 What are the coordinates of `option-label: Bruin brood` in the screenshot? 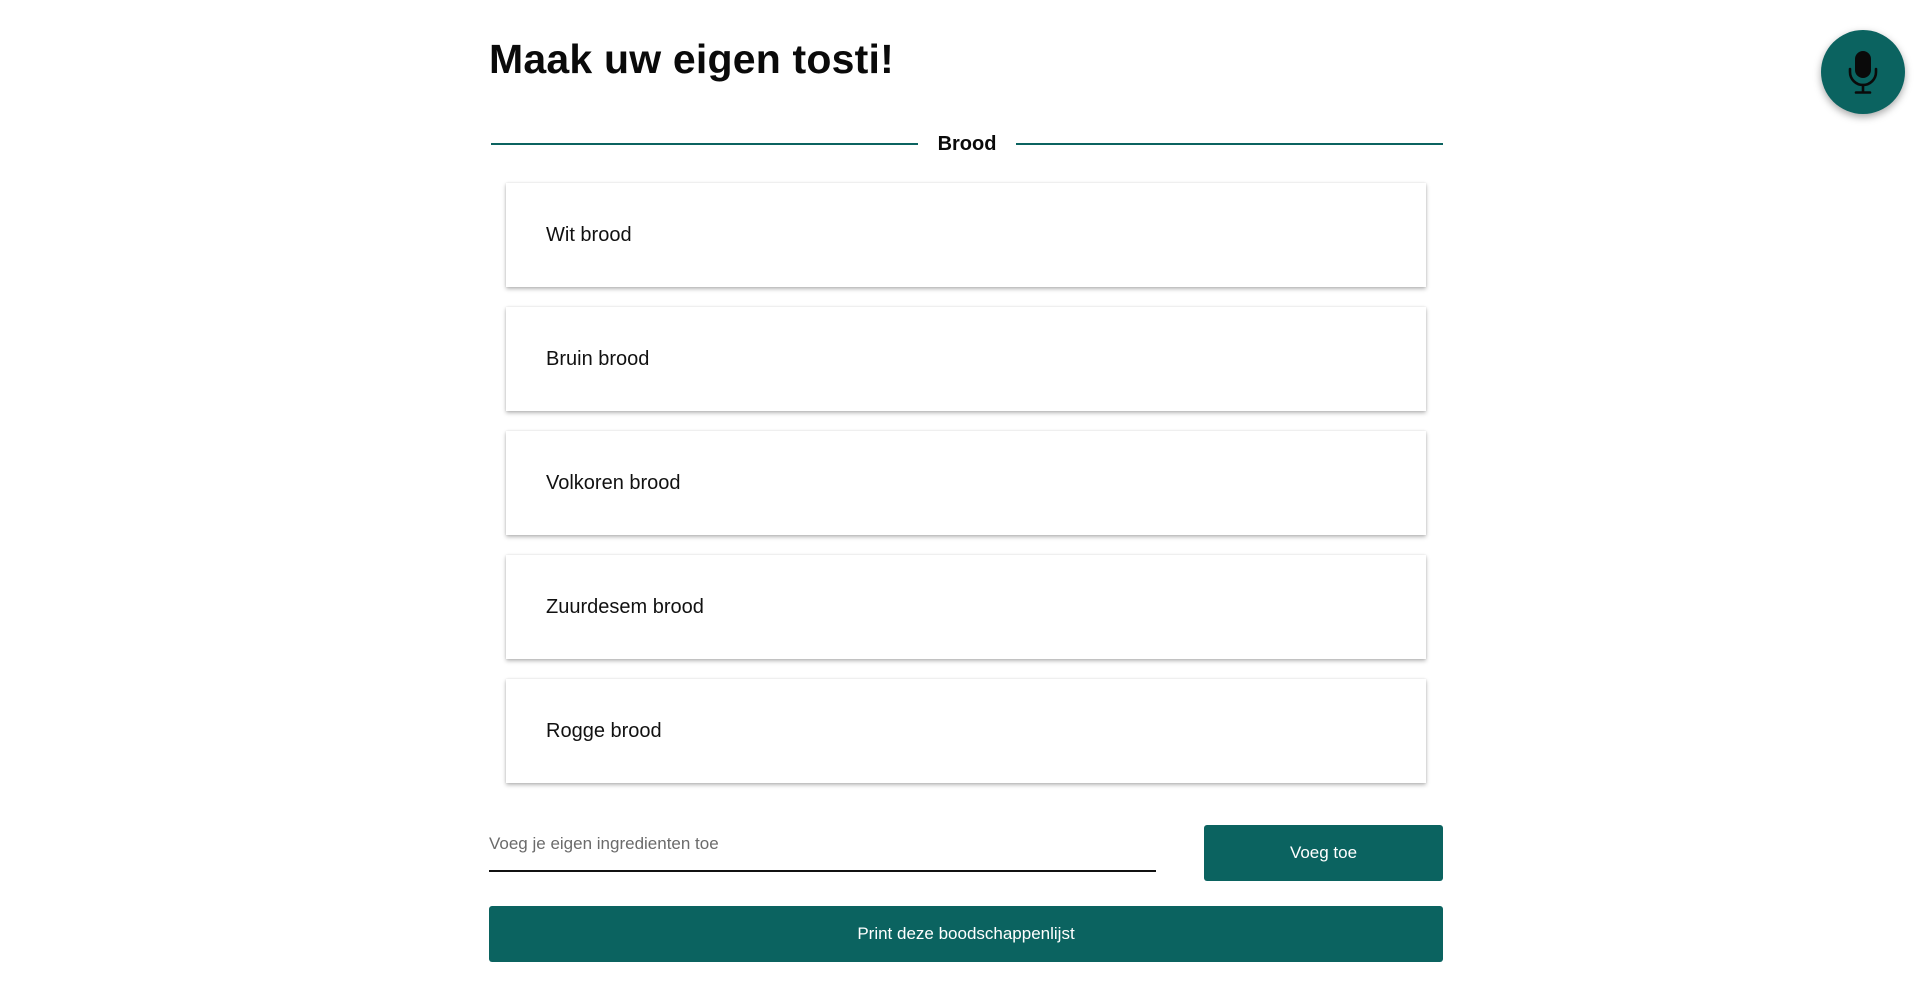 It's located at (598, 358).